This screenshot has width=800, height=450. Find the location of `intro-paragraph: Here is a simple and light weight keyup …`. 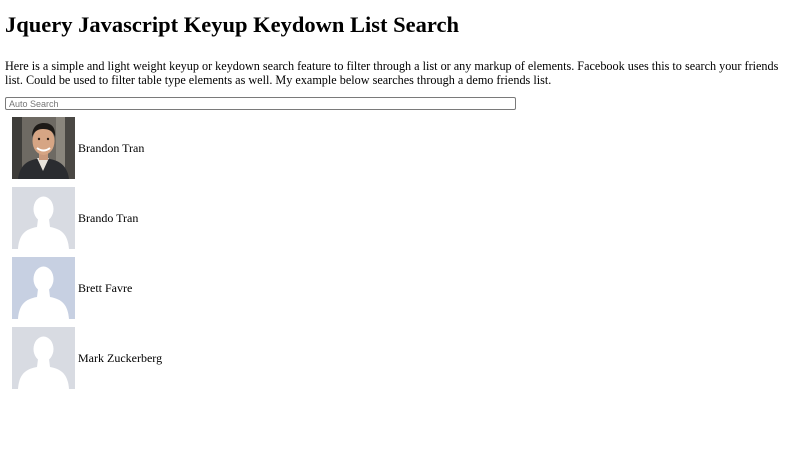

intro-paragraph: Here is a simple and light weight keyup … is located at coordinates (392, 73).